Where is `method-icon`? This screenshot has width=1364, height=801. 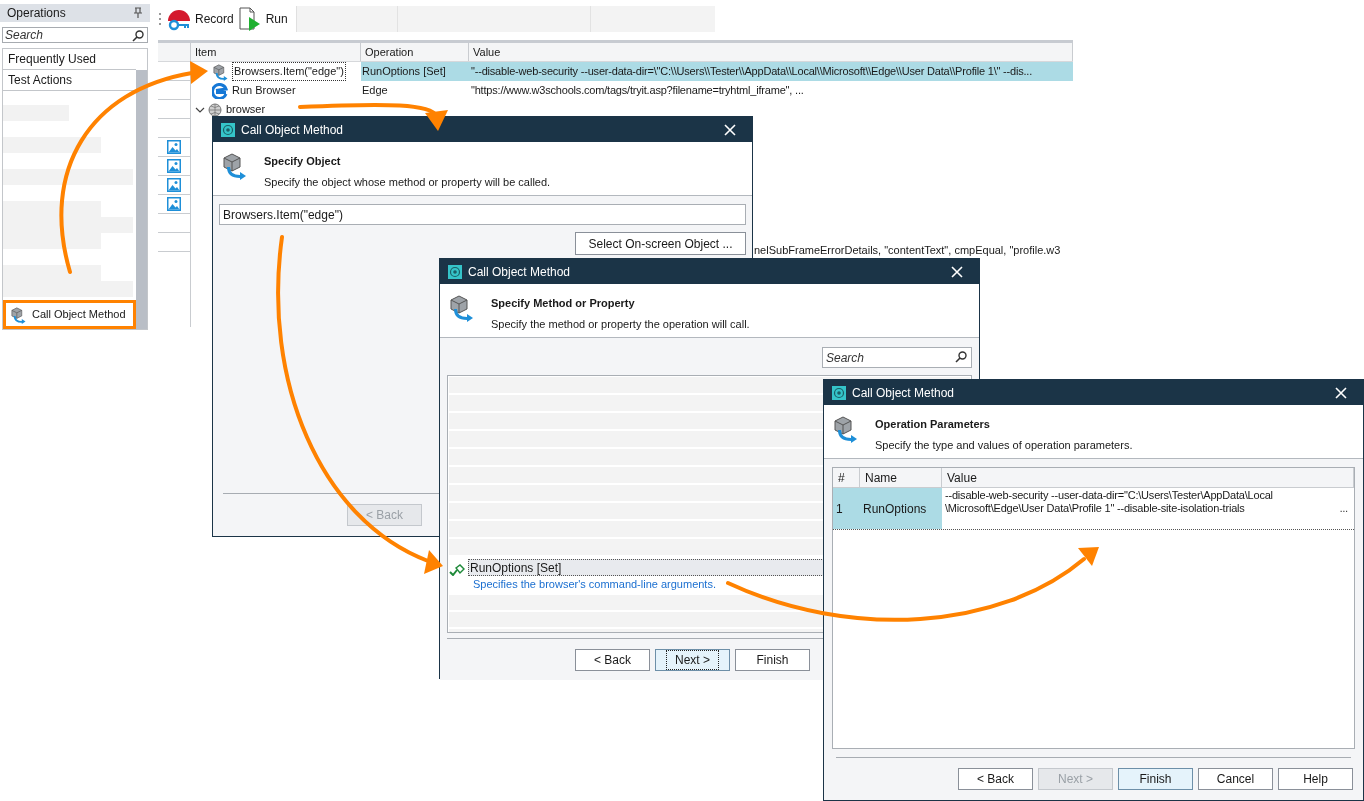
method-icon is located at coordinates (457, 570).